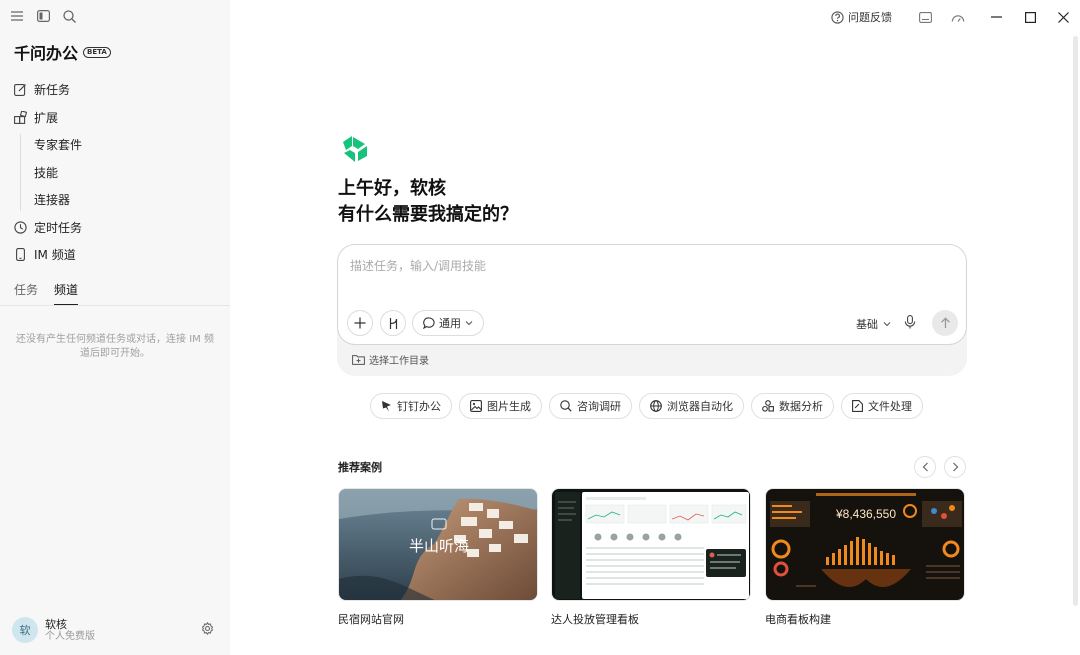 This screenshot has height=655, width=1080. Describe the element at coordinates (768, 406) in the screenshot. I see `shapes-icon` at that location.